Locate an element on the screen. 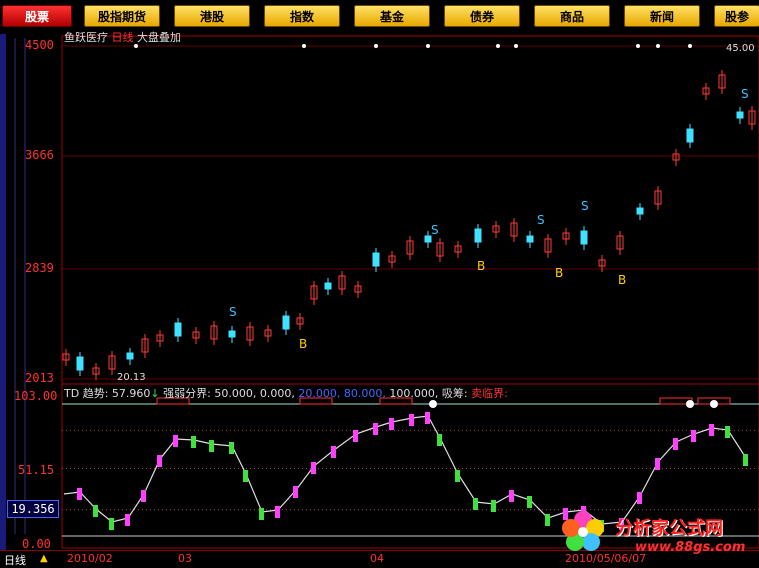  nav-index-tab: 指数 is located at coordinates (302, 16).